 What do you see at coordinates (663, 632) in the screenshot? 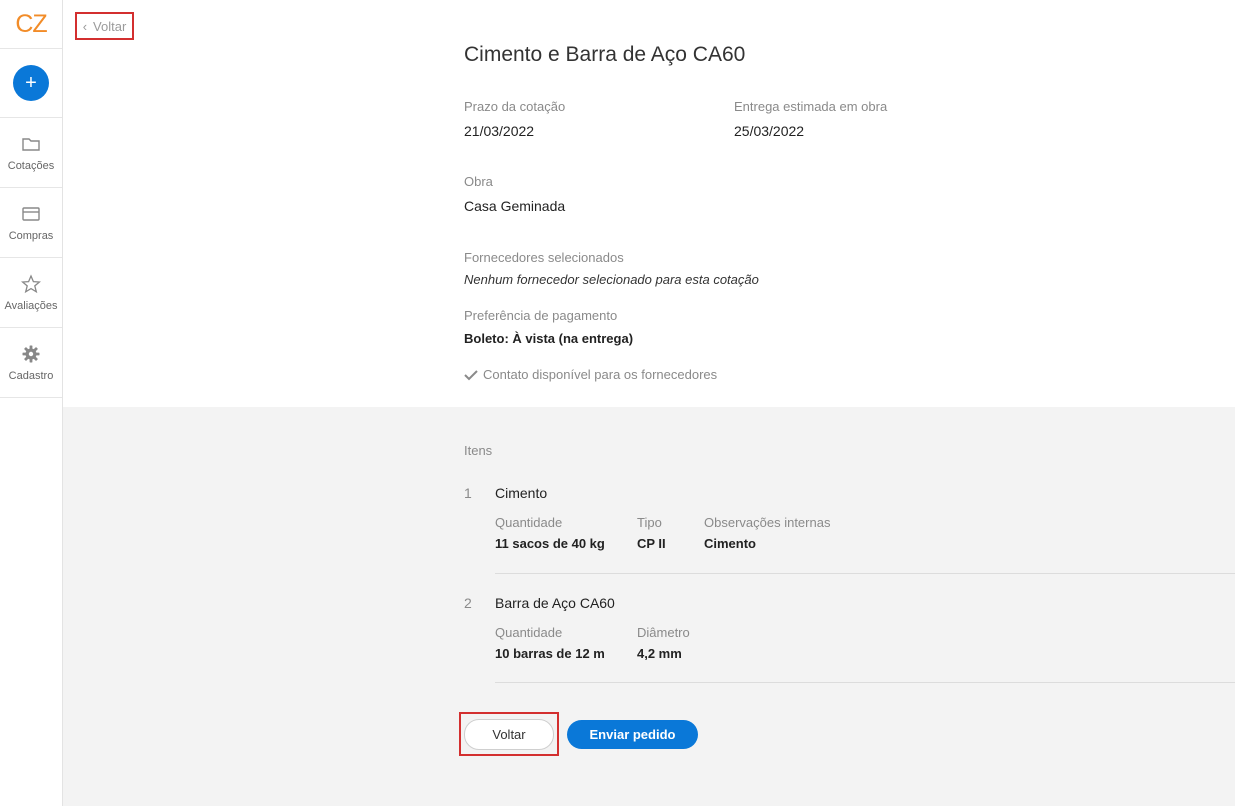
I see `item-field-label: Diâmetro` at bounding box center [663, 632].